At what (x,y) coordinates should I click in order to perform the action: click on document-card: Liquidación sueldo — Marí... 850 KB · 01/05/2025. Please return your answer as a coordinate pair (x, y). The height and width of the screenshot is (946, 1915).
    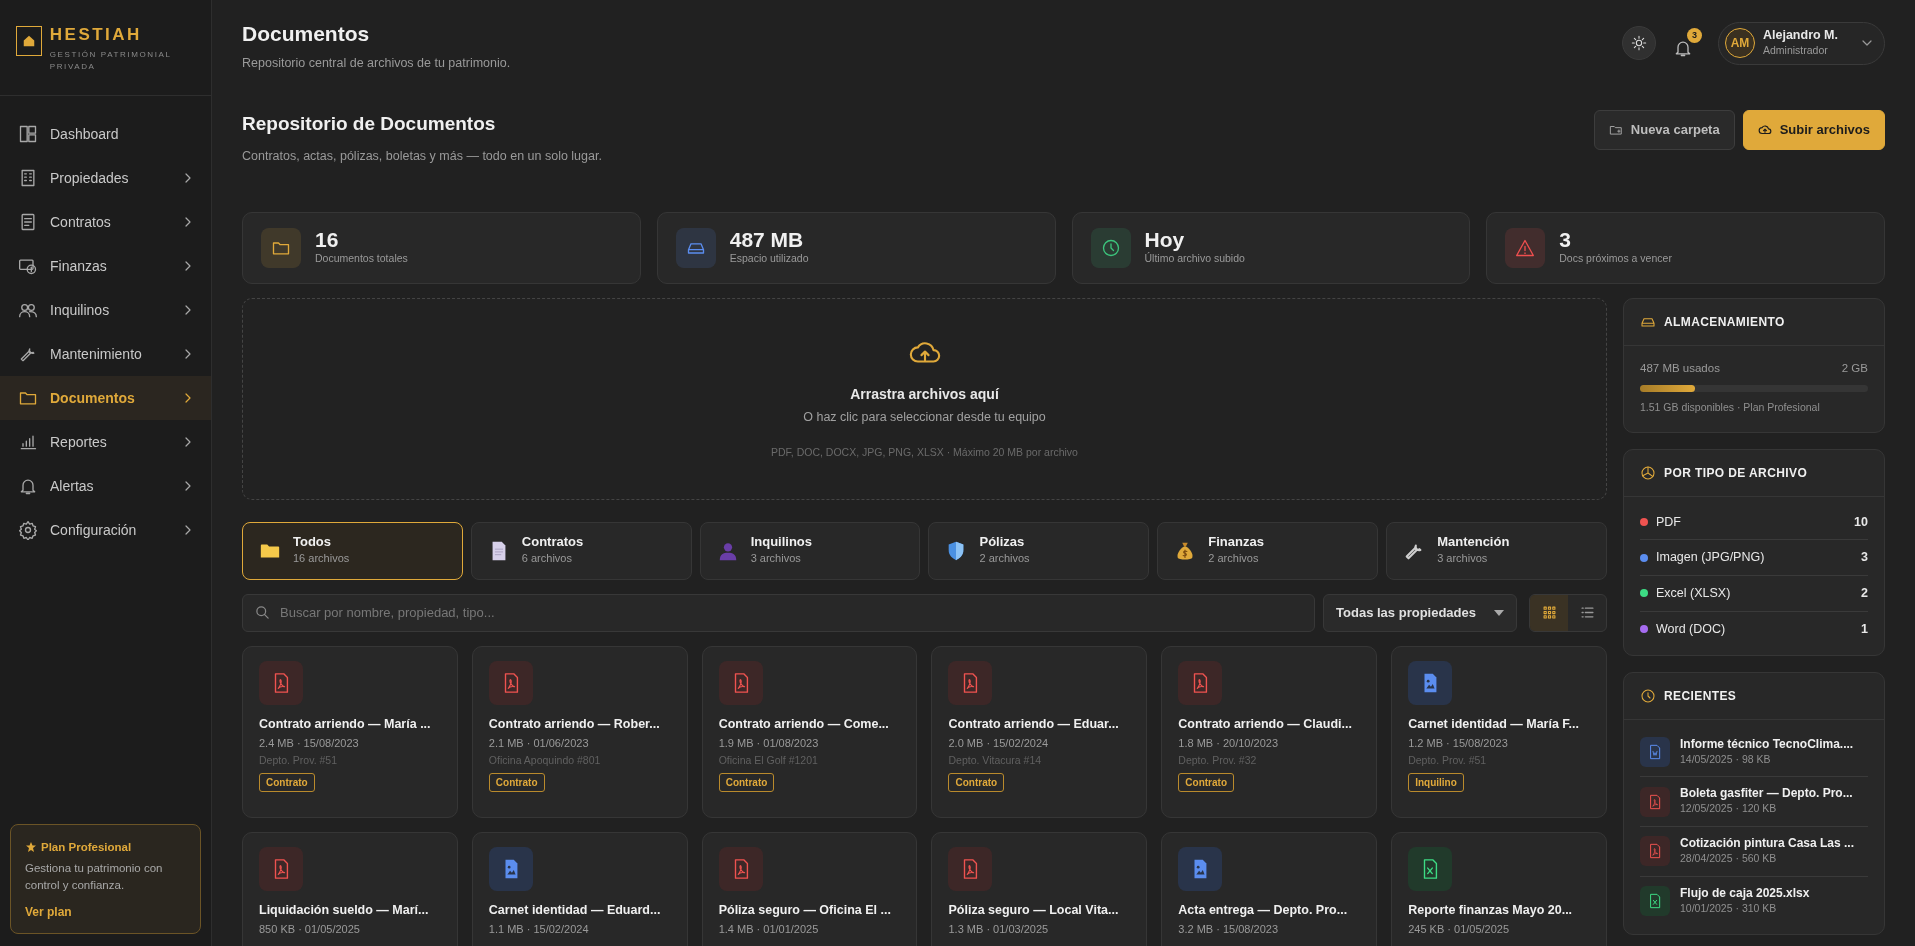
    Looking at the image, I should click on (350, 888).